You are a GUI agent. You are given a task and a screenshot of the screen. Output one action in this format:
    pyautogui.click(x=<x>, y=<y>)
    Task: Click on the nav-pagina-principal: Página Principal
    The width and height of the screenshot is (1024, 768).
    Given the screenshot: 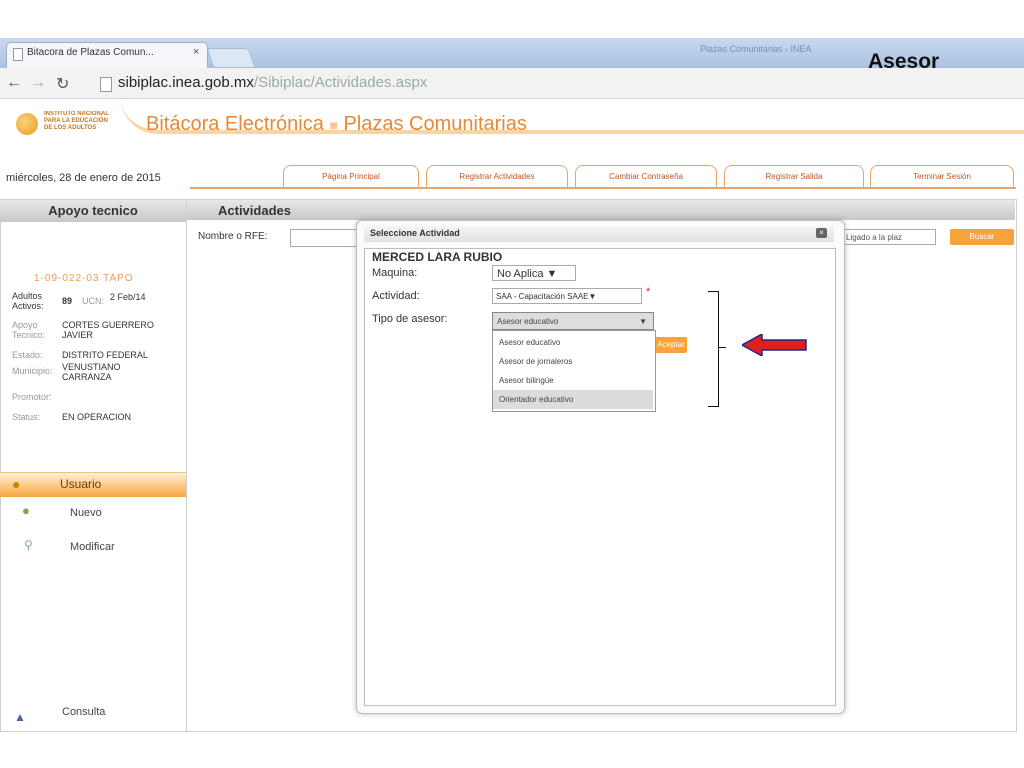 What is the action you would take?
    pyautogui.click(x=351, y=176)
    